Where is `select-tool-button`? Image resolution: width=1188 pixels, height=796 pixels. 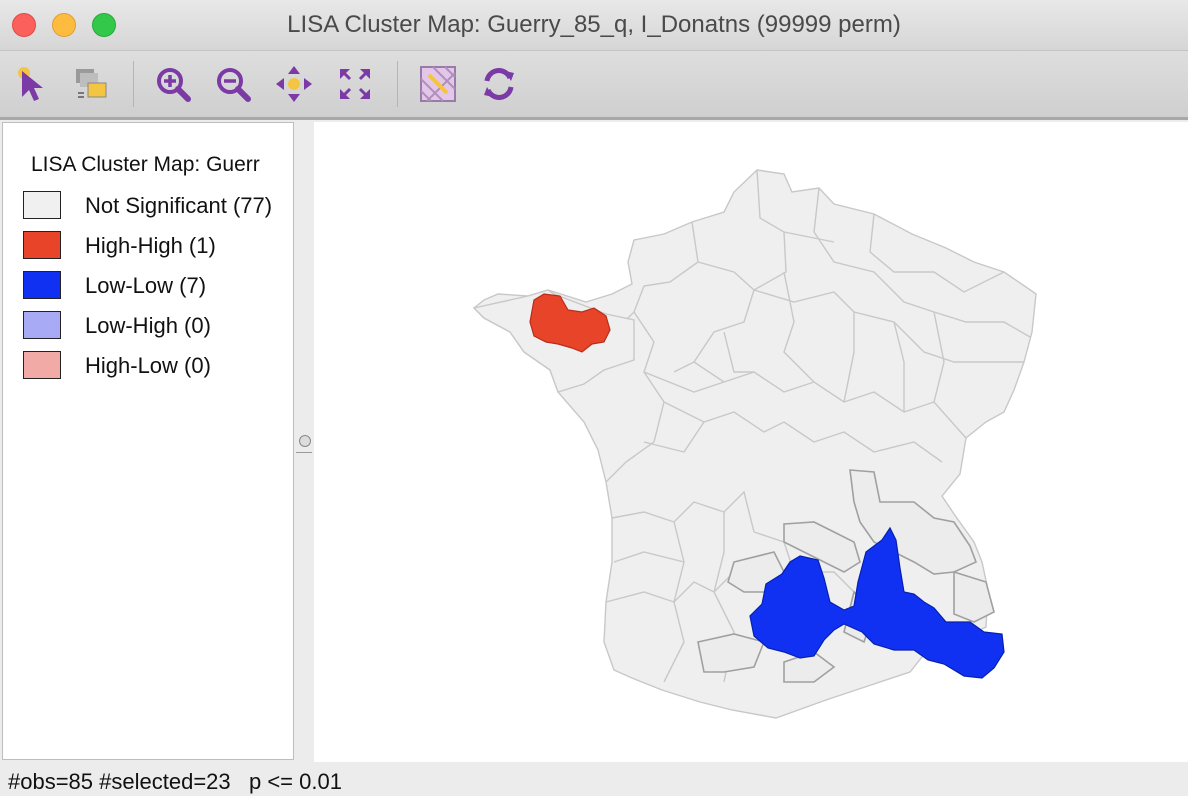
select-tool-button is located at coordinates (33, 84).